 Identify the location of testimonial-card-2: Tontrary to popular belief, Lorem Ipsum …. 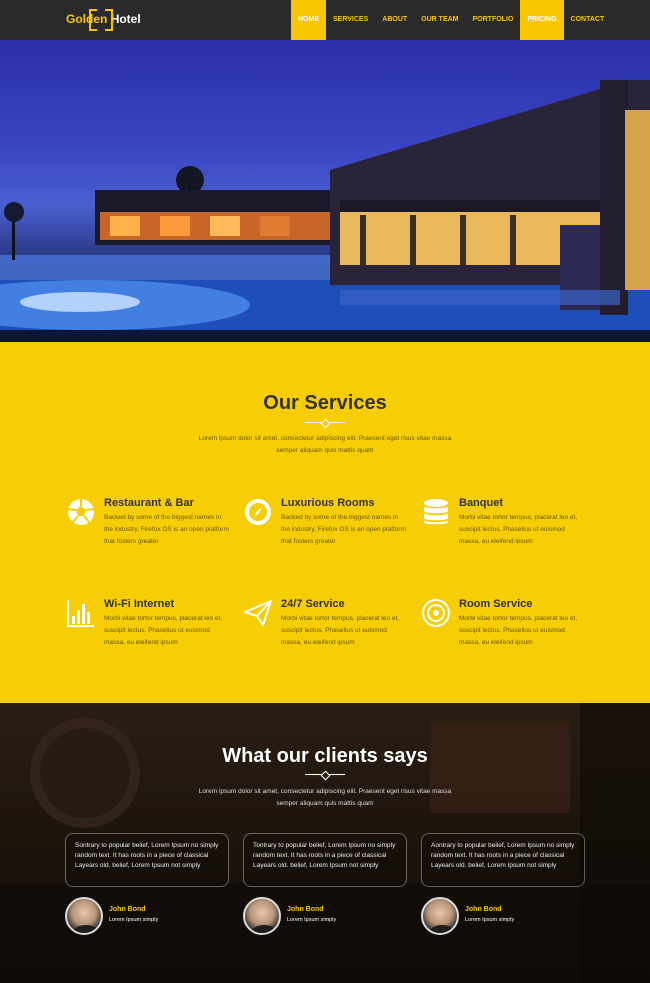
(325, 860).